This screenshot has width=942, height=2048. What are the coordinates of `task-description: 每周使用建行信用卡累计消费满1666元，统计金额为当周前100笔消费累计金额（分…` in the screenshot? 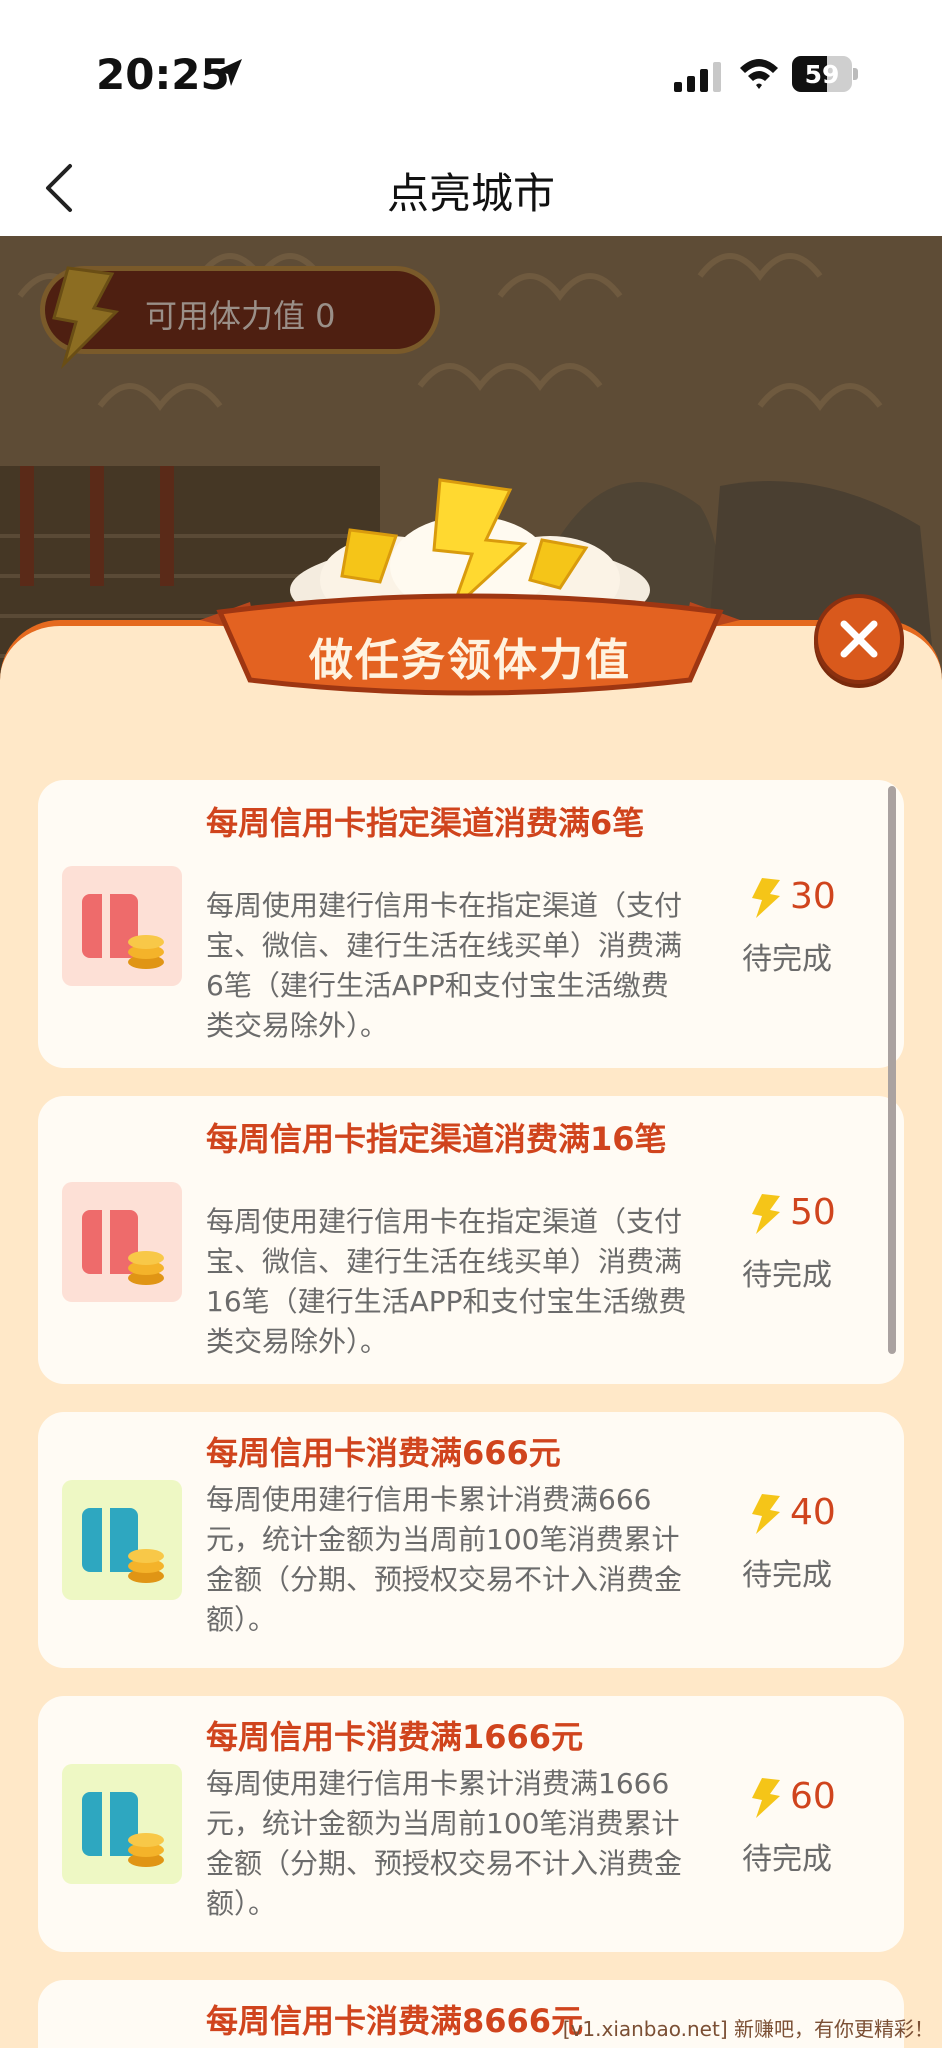 It's located at (444, 1843).